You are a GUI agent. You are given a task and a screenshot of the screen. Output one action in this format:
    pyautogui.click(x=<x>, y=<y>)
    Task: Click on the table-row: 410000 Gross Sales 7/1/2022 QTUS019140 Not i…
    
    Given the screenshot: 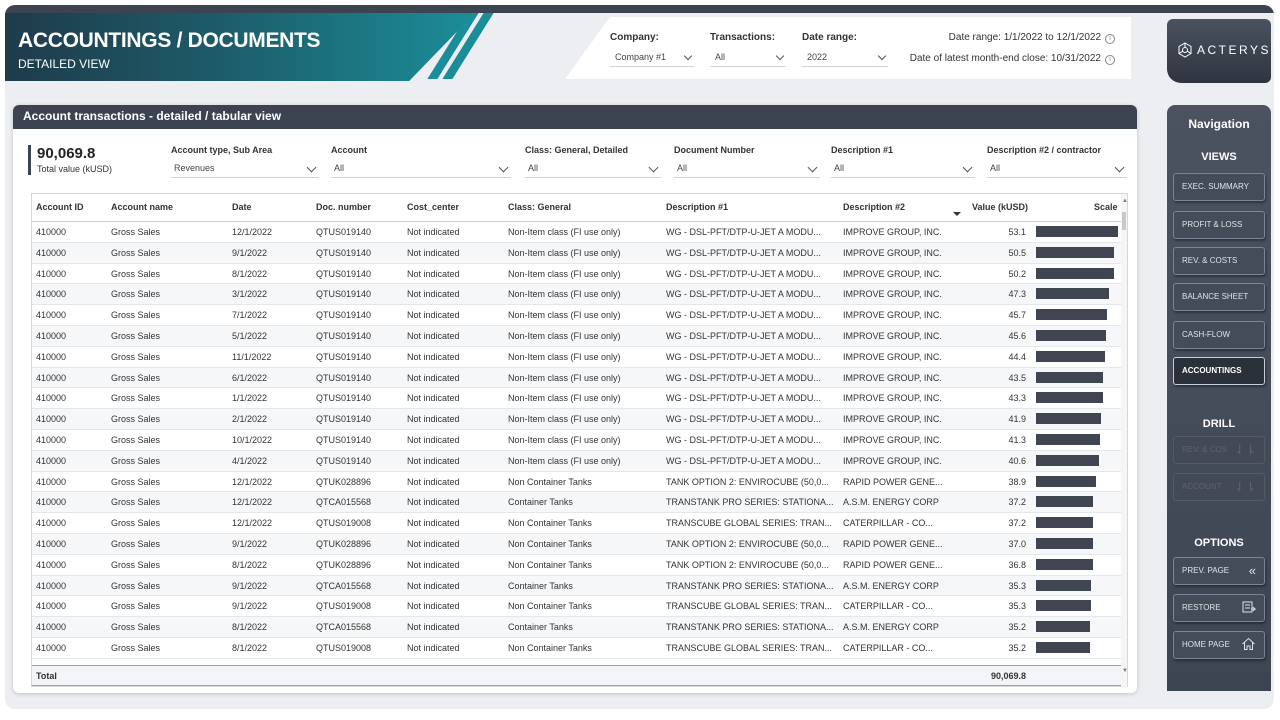 What is the action you would take?
    pyautogui.click(x=577, y=315)
    